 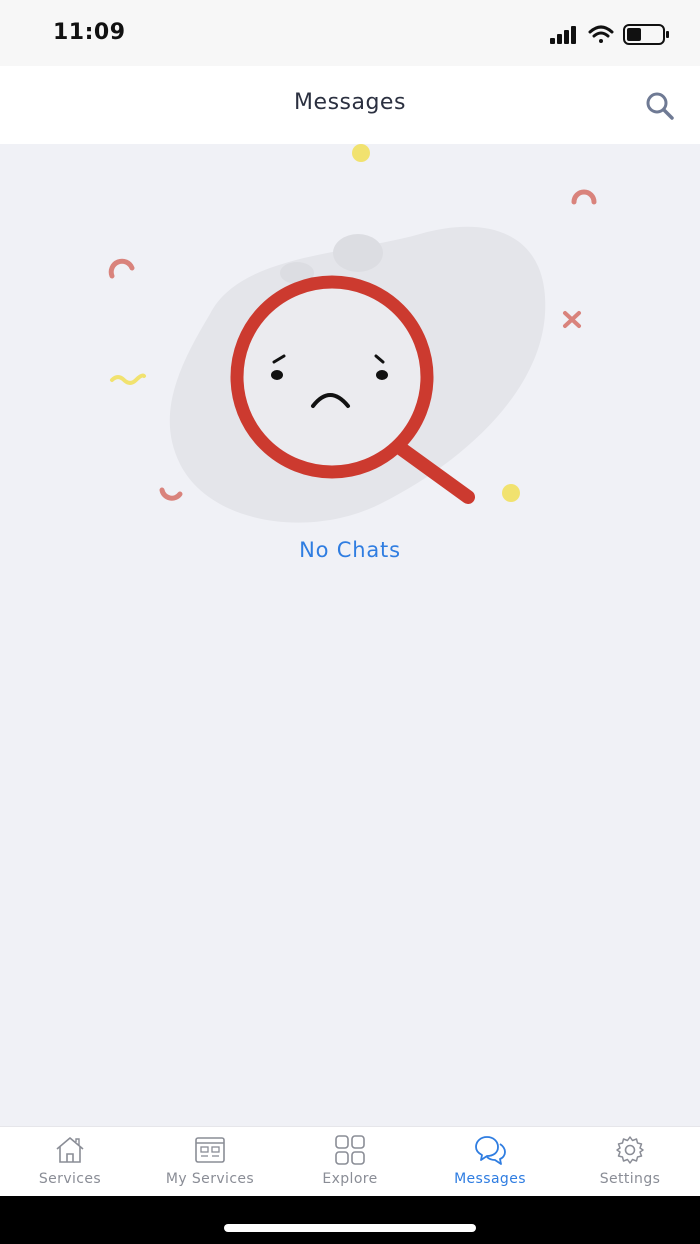 I want to click on battery-icon, so click(x=646, y=34).